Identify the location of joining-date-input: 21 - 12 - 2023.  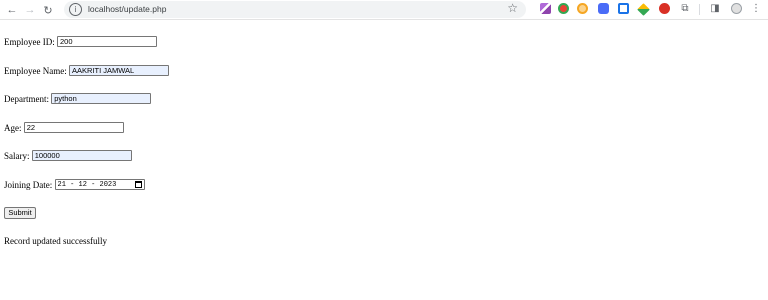
(99, 185).